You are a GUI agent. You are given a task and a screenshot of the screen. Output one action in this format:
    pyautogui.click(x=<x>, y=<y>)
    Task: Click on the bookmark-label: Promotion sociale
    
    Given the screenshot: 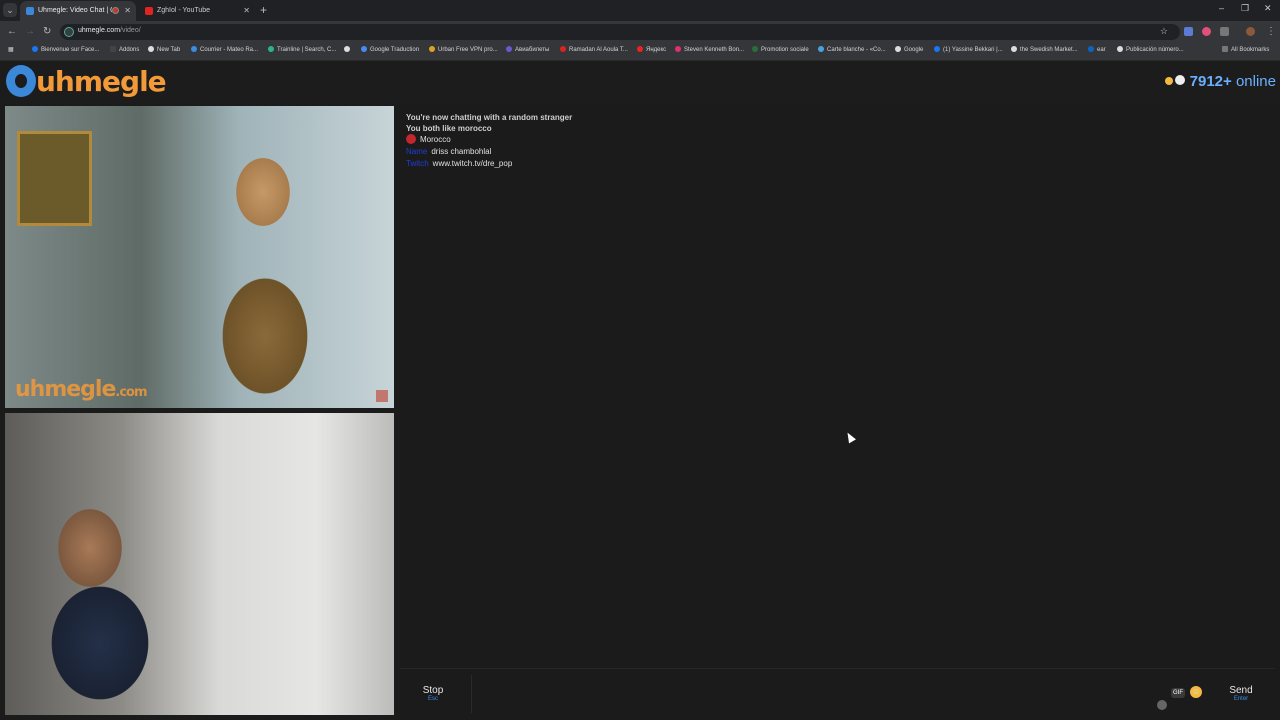 What is the action you would take?
    pyautogui.click(x=785, y=50)
    